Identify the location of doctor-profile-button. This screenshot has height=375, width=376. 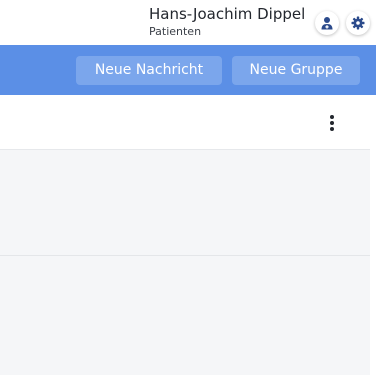
(327, 23).